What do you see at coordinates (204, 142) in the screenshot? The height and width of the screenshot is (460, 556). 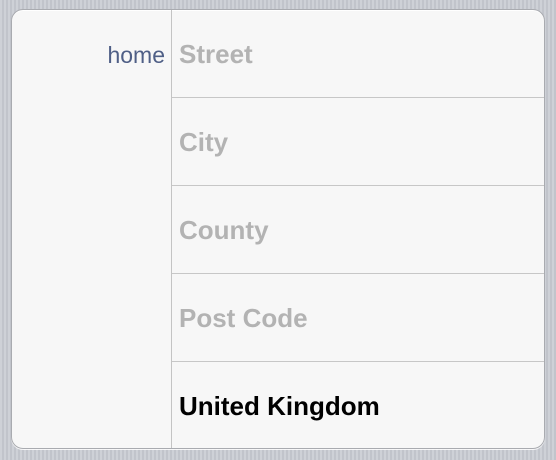 I see `city-placeholder: City` at bounding box center [204, 142].